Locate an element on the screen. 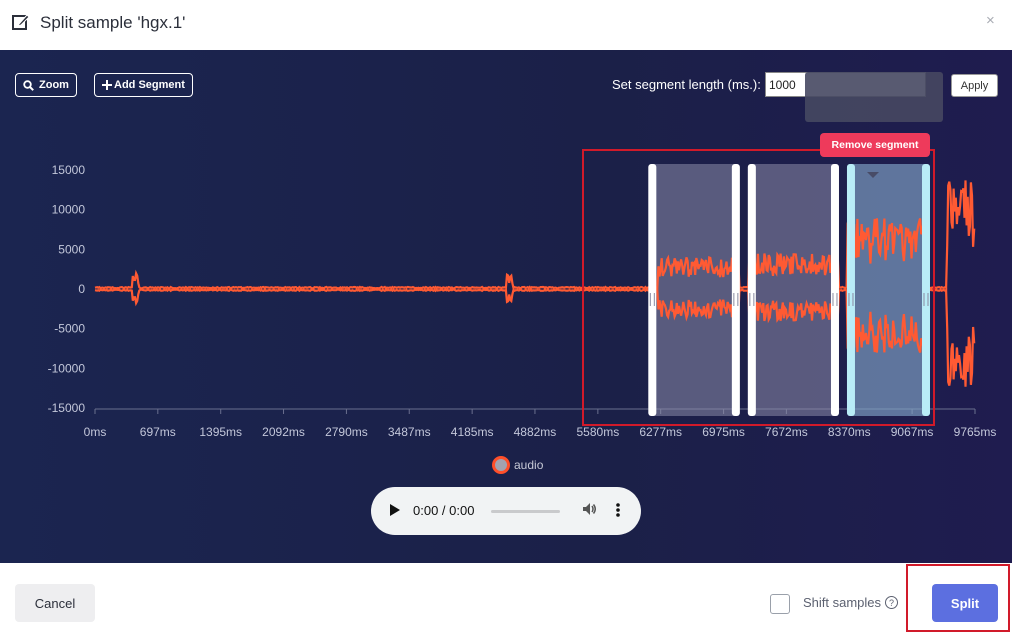  y-tick-label: 10000 is located at coordinates (69, 210).